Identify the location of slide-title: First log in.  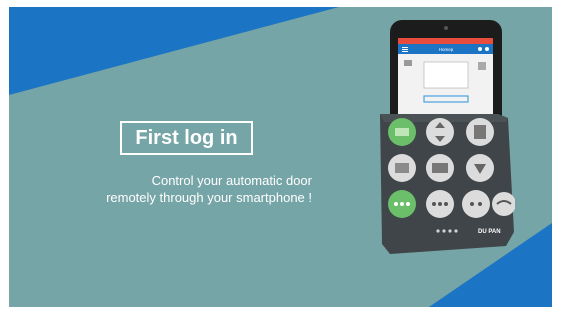
(186, 138).